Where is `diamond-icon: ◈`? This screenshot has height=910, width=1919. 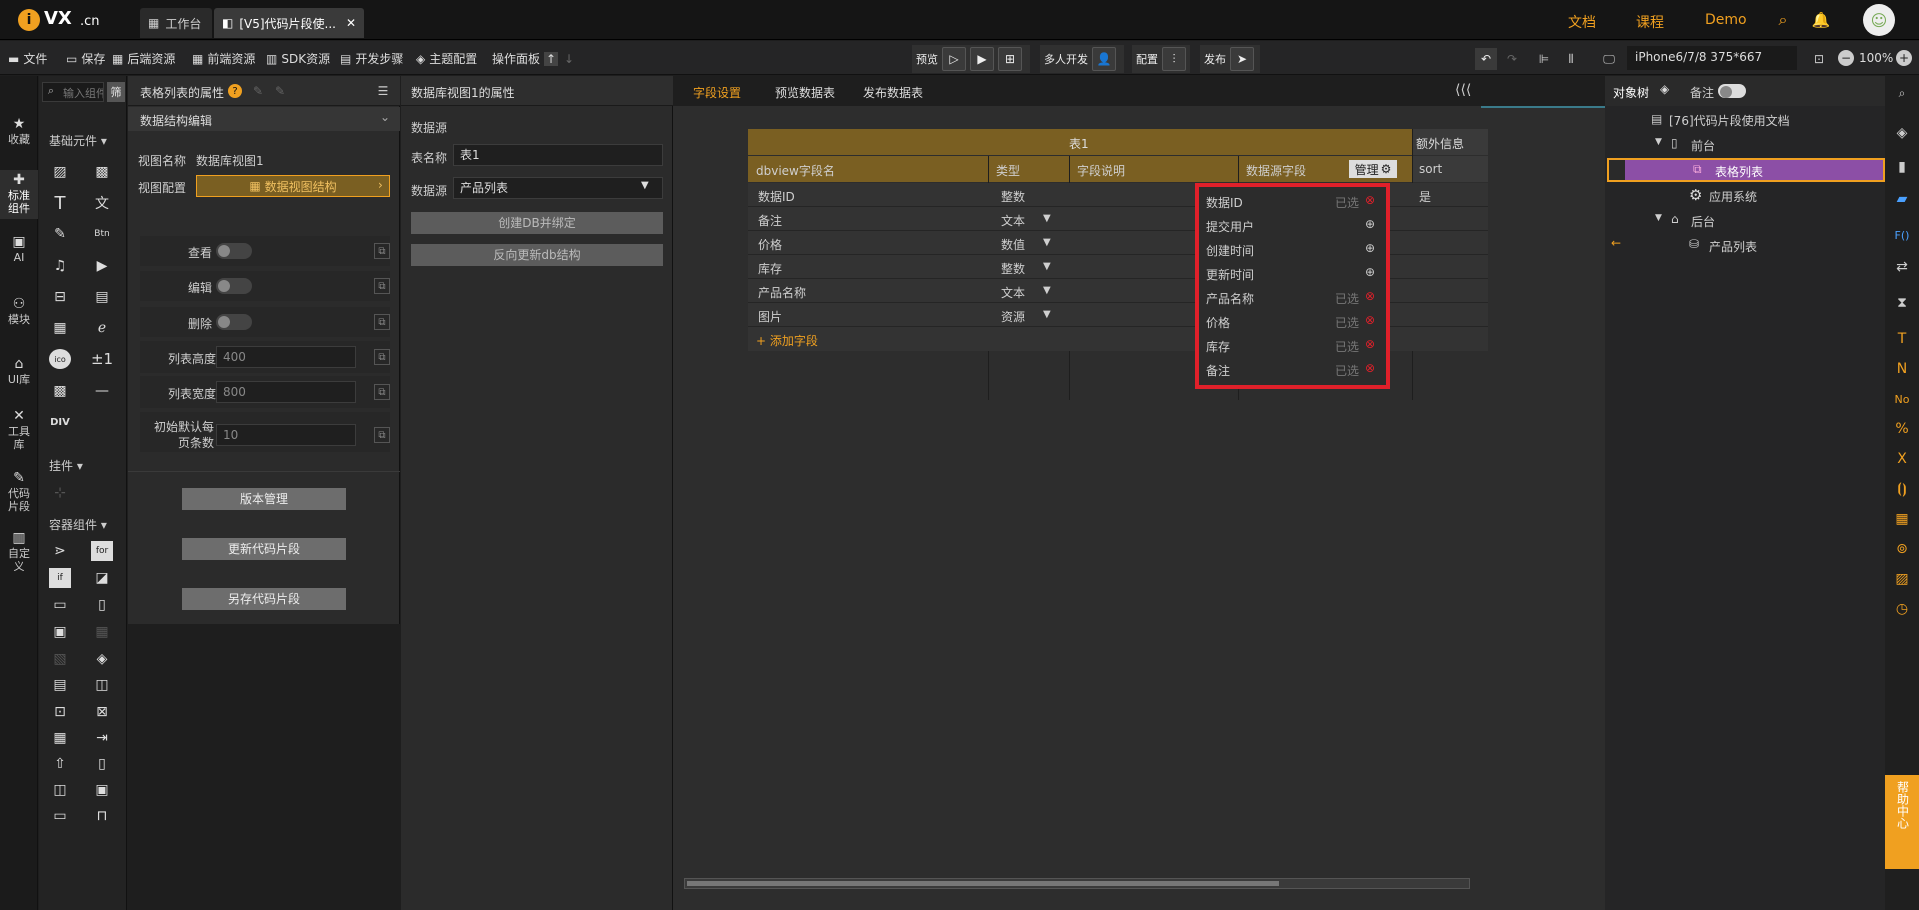
diamond-icon: ◈ is located at coordinates (102, 659).